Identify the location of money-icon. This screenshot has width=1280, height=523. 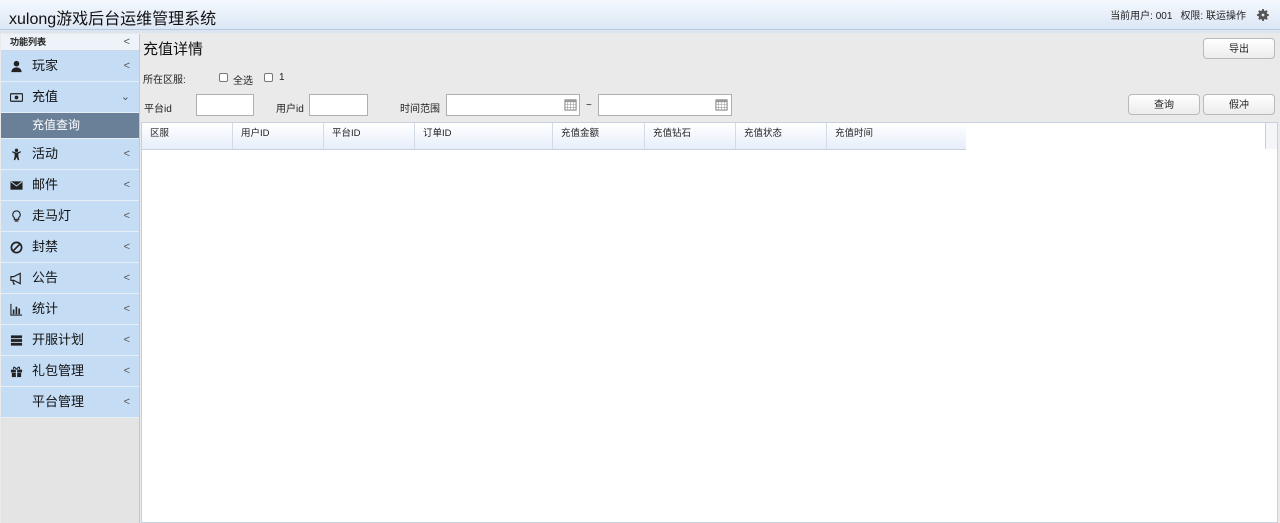
(16, 97).